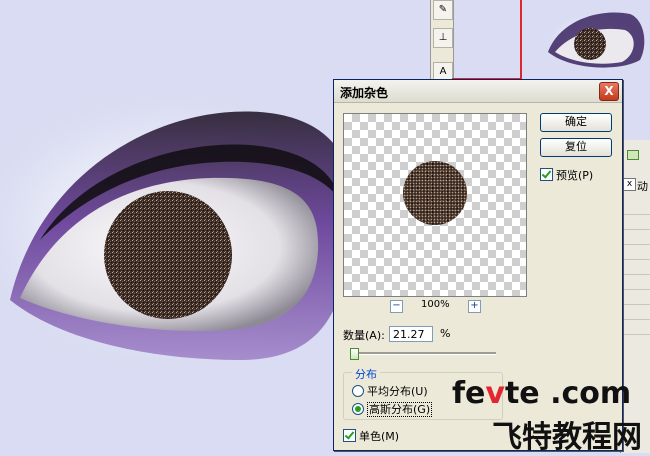  Describe the element at coordinates (364, 93) in the screenshot. I see `dialog-title: 添加杂色` at that location.